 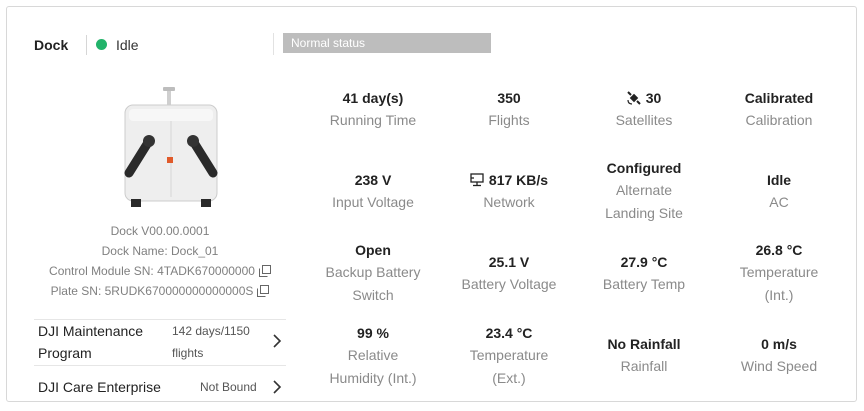 I want to click on metric-calibration: Calibrated Calibration, so click(x=779, y=109).